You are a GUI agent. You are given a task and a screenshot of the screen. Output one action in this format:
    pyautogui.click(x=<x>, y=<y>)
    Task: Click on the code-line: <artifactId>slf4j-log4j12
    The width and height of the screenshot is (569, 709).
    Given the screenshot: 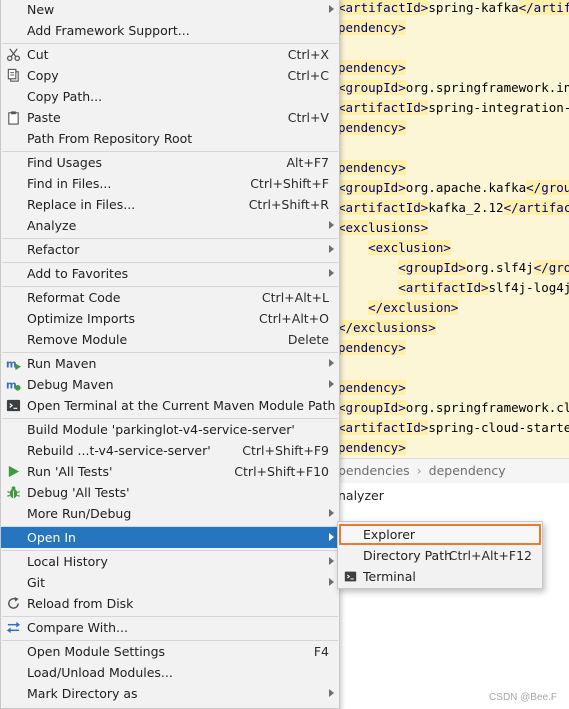 What is the action you would take?
    pyautogui.click(x=453, y=288)
    